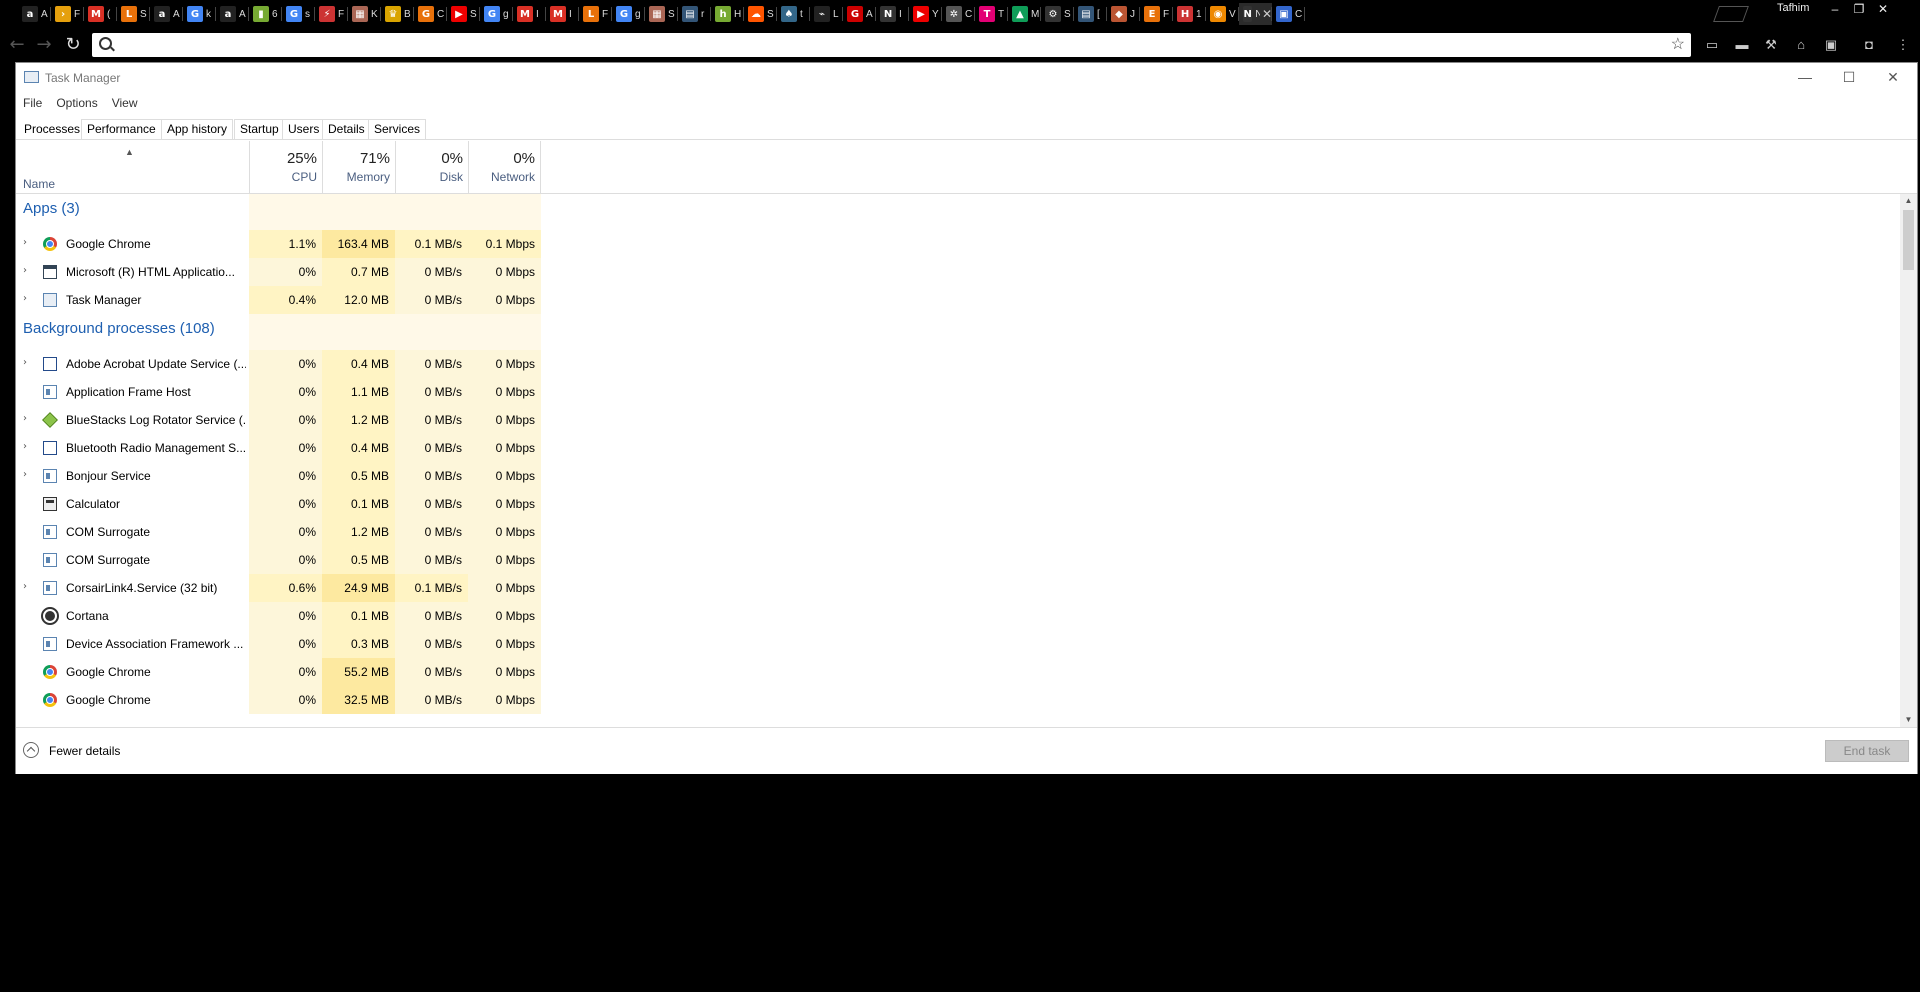 The height and width of the screenshot is (992, 1920). What do you see at coordinates (1859, 9) in the screenshot?
I see `restore-icon: ❐` at bounding box center [1859, 9].